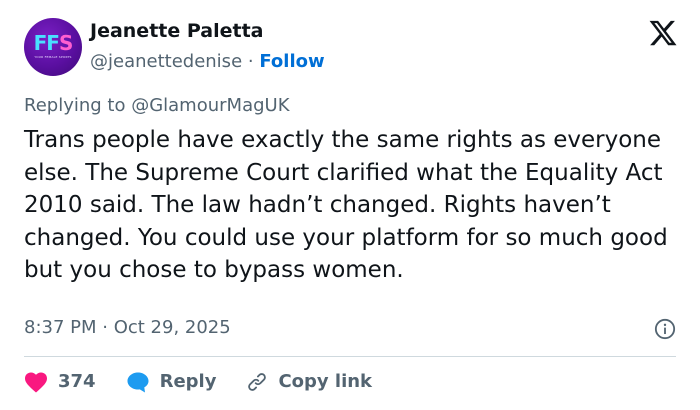 The height and width of the screenshot is (410, 700). I want to click on follow-button: Follow, so click(291, 61).